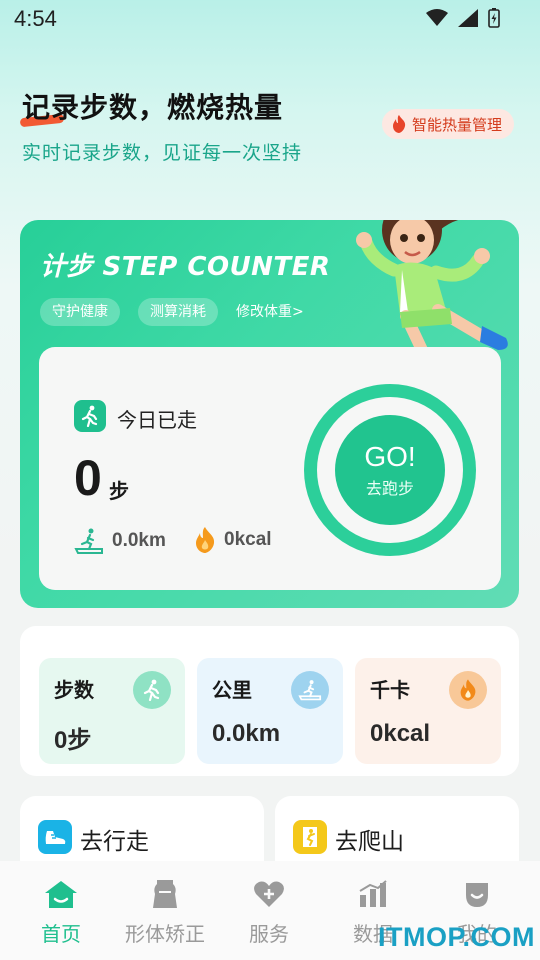  I want to click on tab-label: 形体矫正, so click(165, 934).